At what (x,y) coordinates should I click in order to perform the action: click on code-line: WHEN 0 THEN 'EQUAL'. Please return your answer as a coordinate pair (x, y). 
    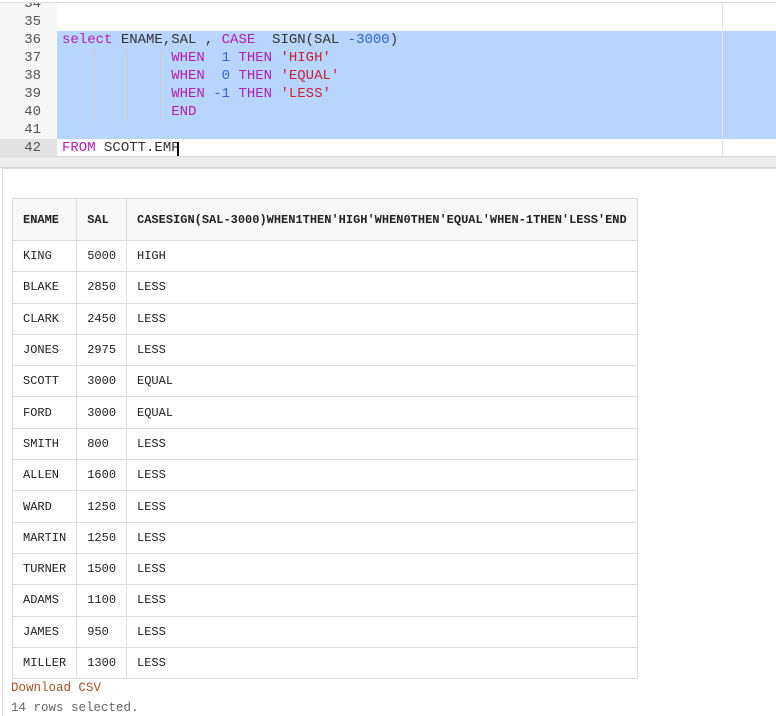
    Looking at the image, I should click on (200, 76).